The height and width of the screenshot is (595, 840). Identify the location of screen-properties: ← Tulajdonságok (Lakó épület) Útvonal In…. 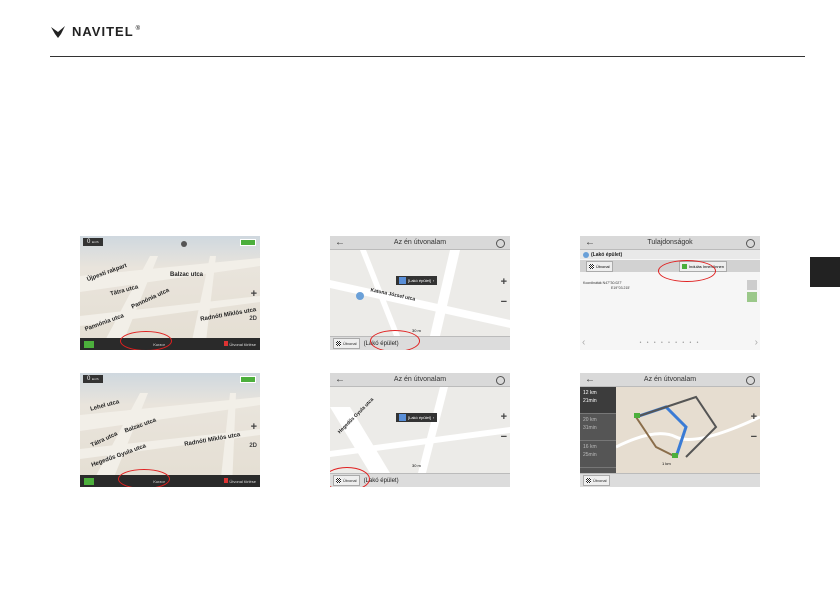
(670, 293).